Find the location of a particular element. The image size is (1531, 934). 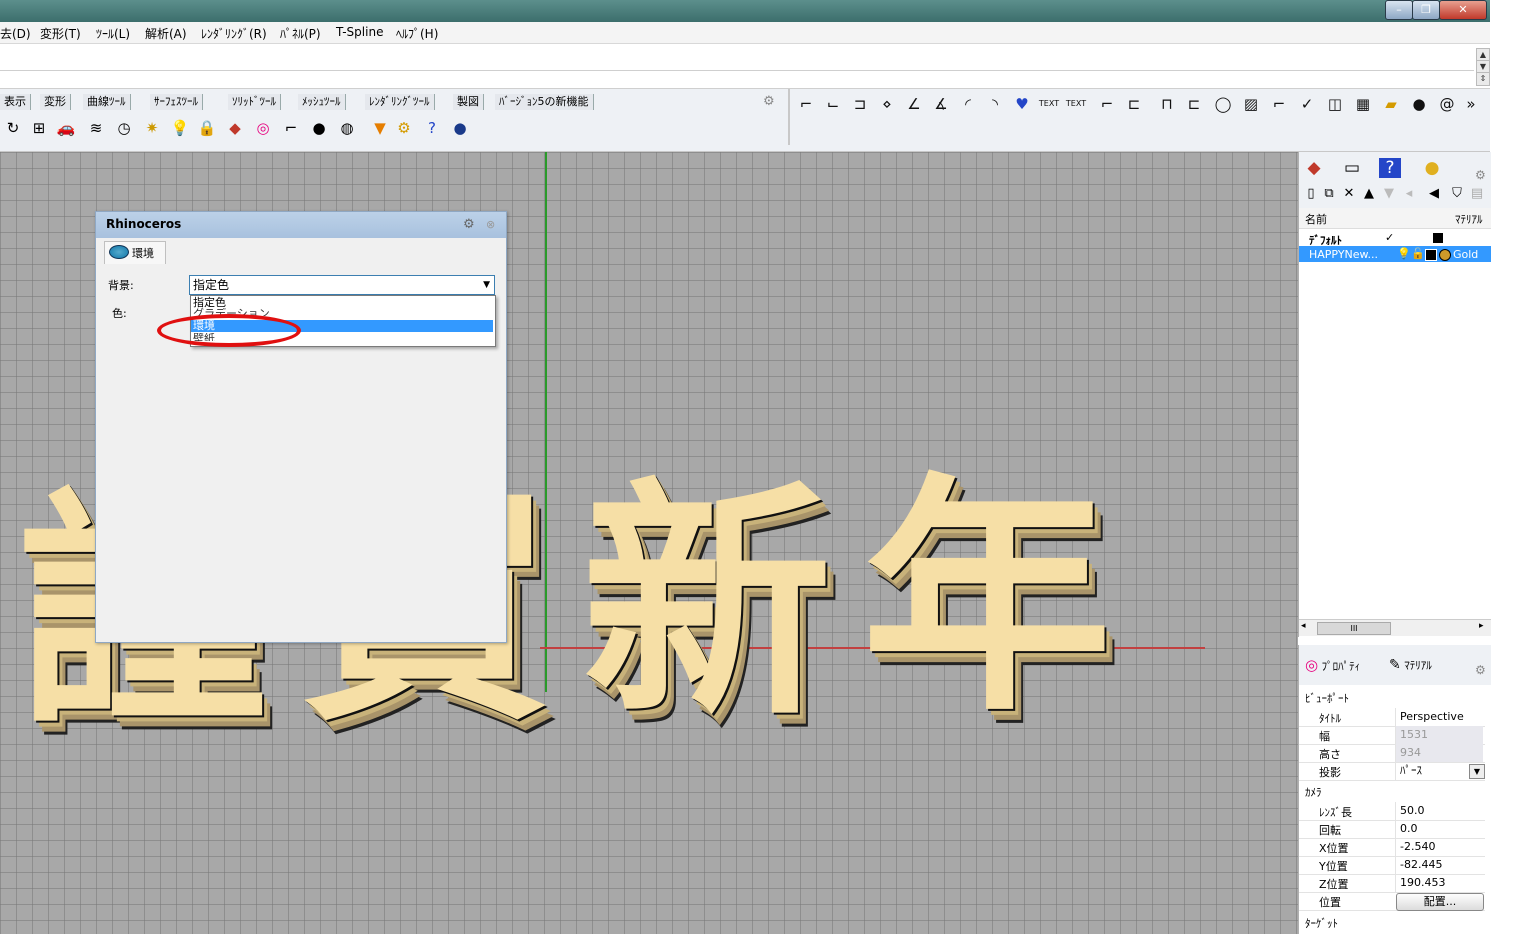

sphere-icon: ● is located at coordinates (319, 128).